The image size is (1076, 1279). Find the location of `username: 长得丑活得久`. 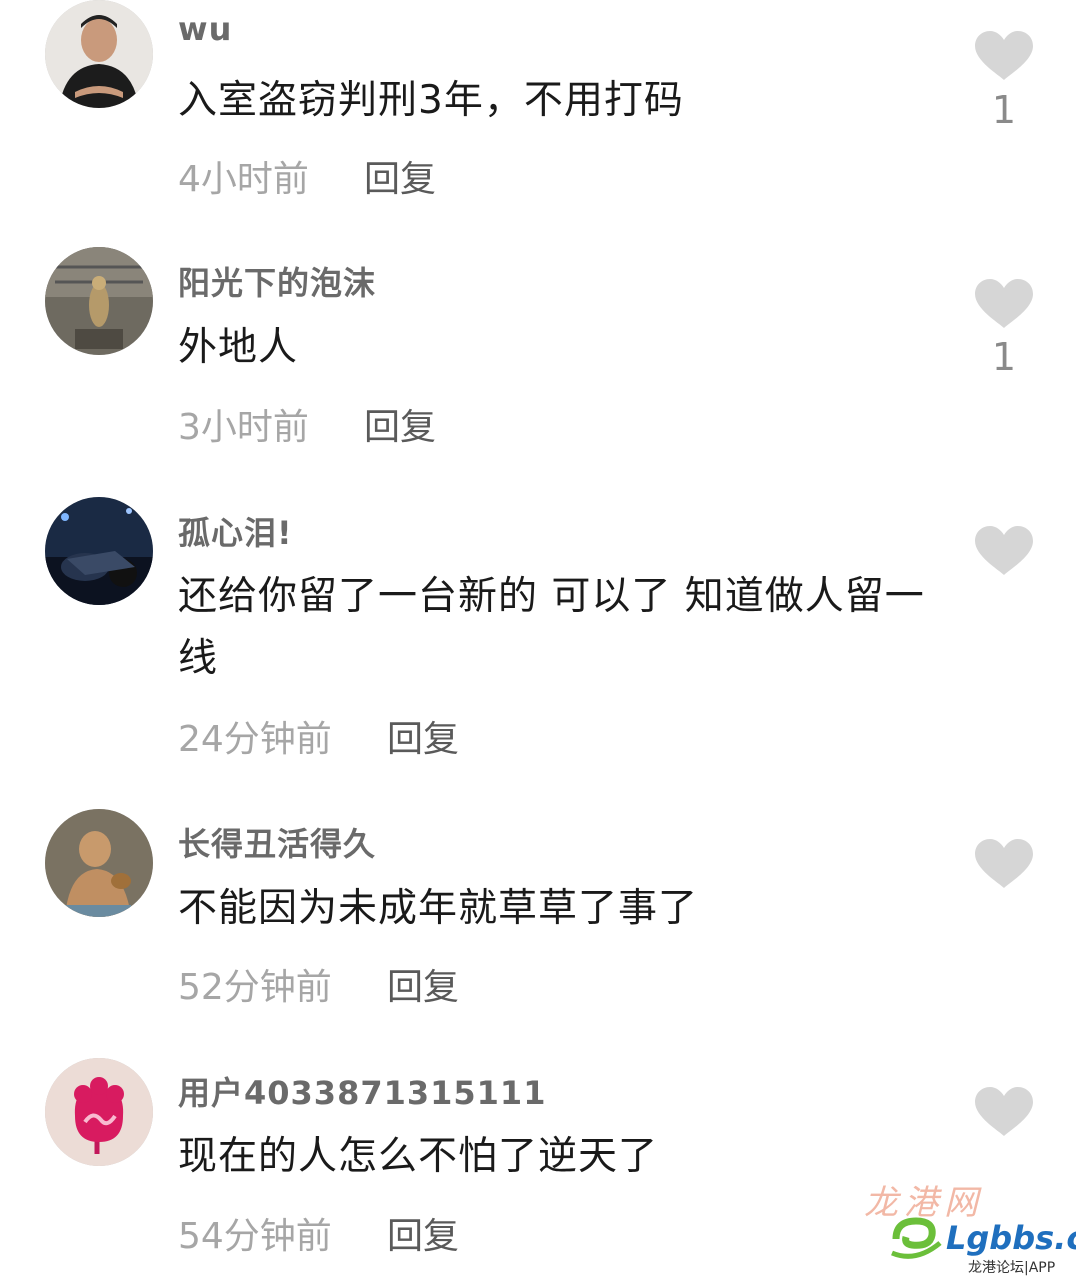

username: 长得丑活得久 is located at coordinates (277, 842).